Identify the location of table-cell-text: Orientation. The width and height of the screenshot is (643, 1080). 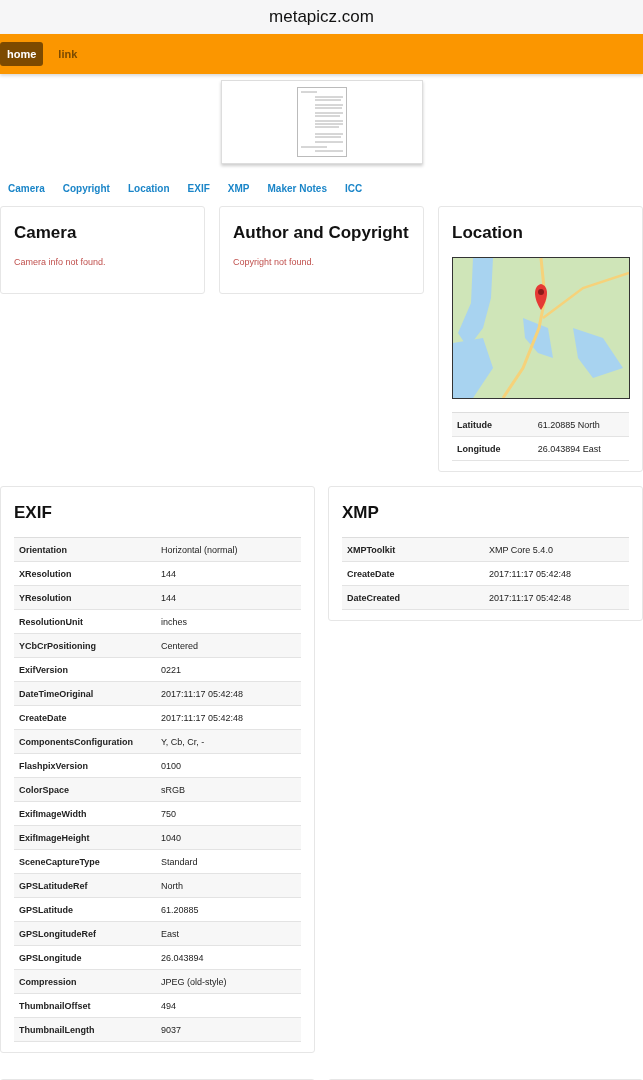
(43, 549).